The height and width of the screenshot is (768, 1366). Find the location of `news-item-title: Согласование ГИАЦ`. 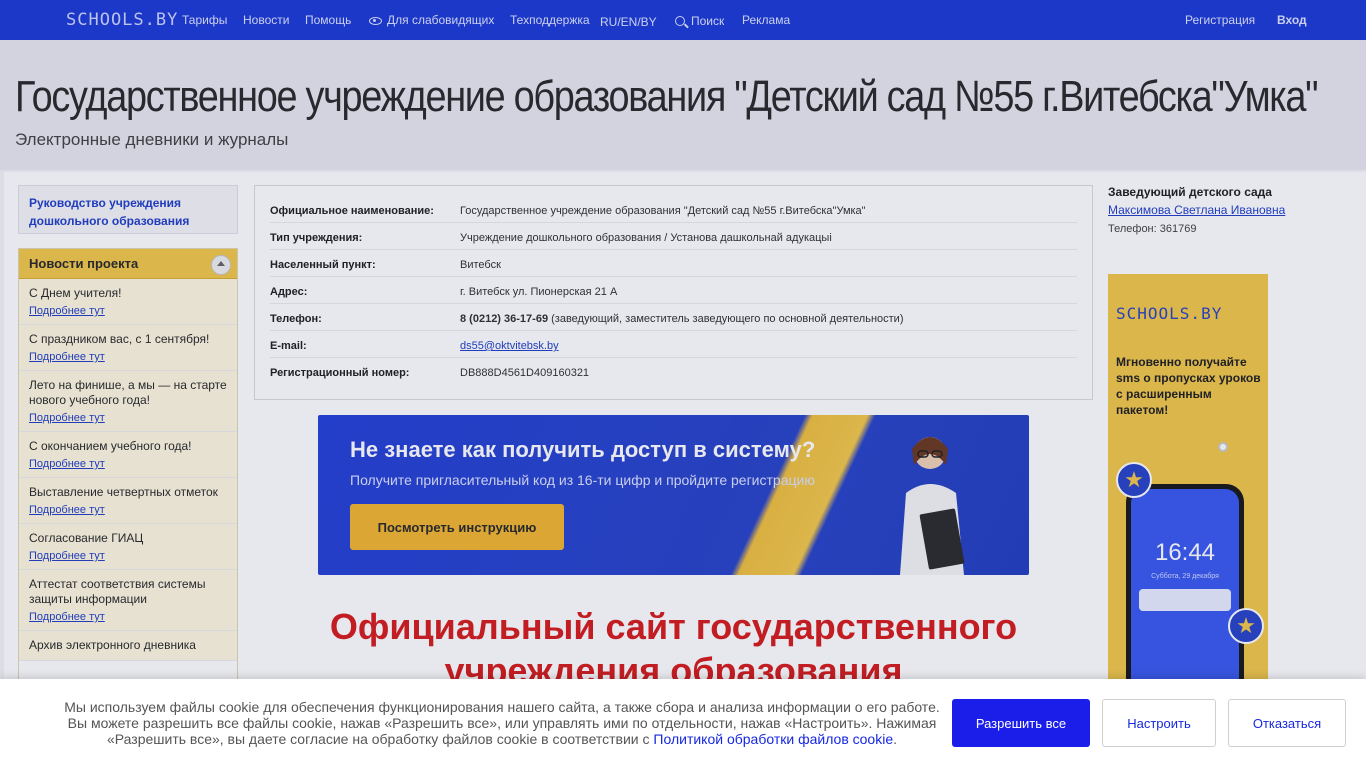

news-item-title: Согласование ГИАЦ is located at coordinates (86, 538).